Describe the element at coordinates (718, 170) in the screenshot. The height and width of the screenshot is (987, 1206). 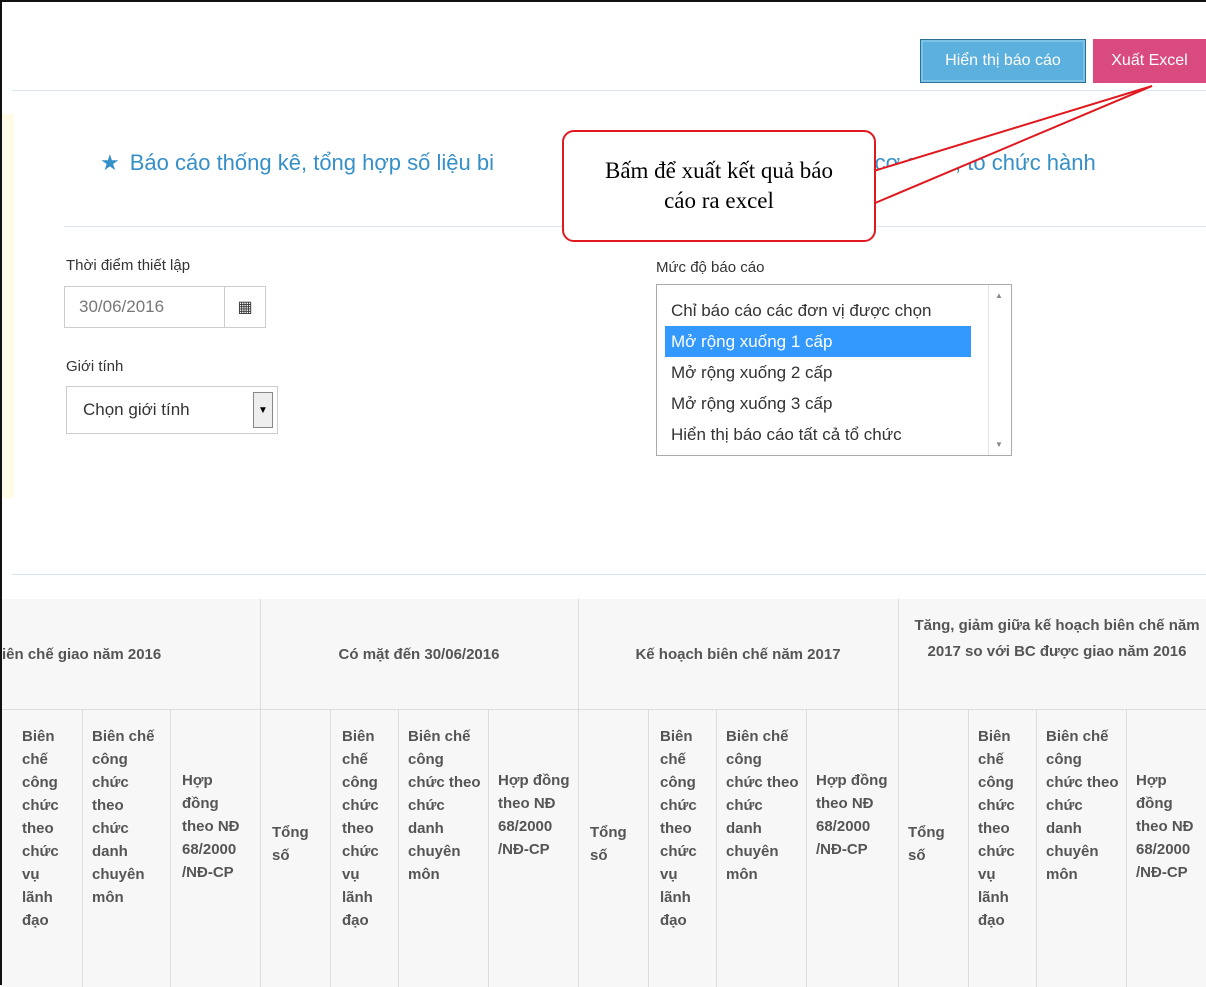
I see `callout-line-1: Bấm để xuất kết quả báo` at that location.